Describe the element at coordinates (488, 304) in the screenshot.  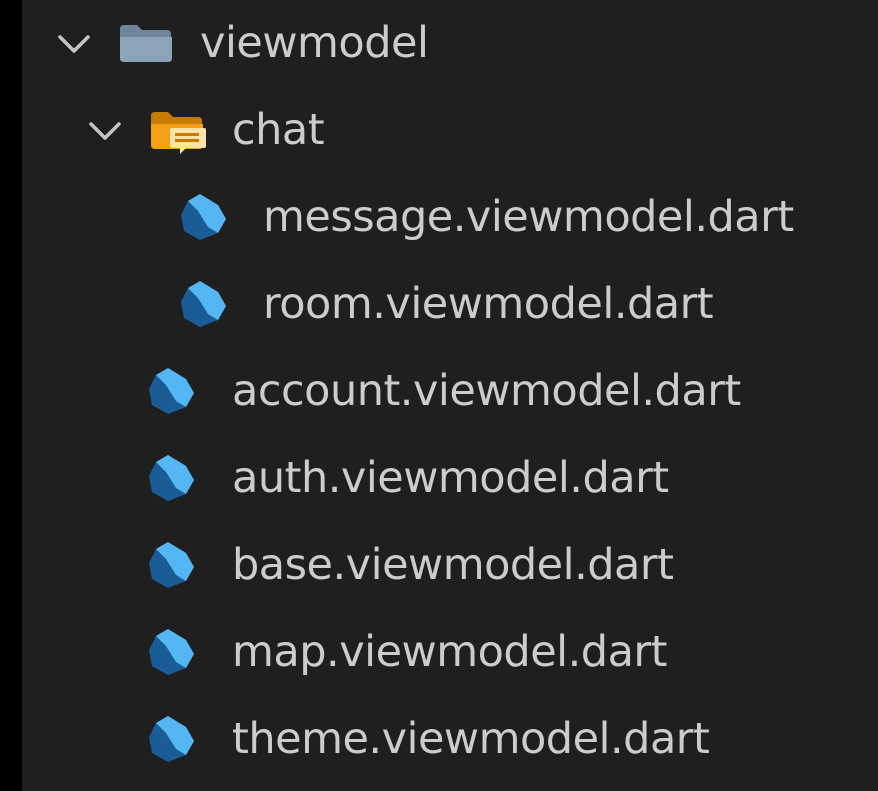
I see `tree-item-label: room.viewmodel.dart` at that location.